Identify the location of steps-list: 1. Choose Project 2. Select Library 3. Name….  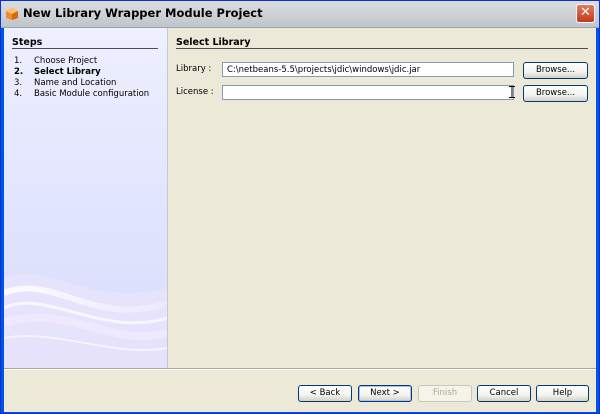
(81, 78).